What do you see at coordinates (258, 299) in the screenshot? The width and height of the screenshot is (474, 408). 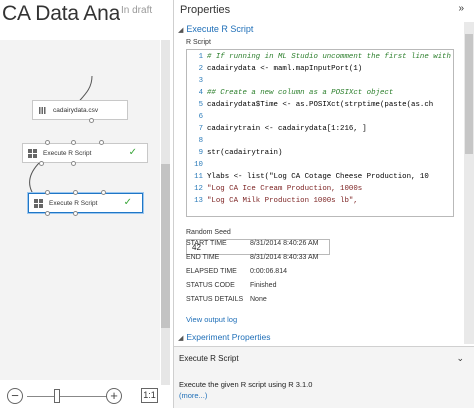 I see `detail-value: None` at bounding box center [258, 299].